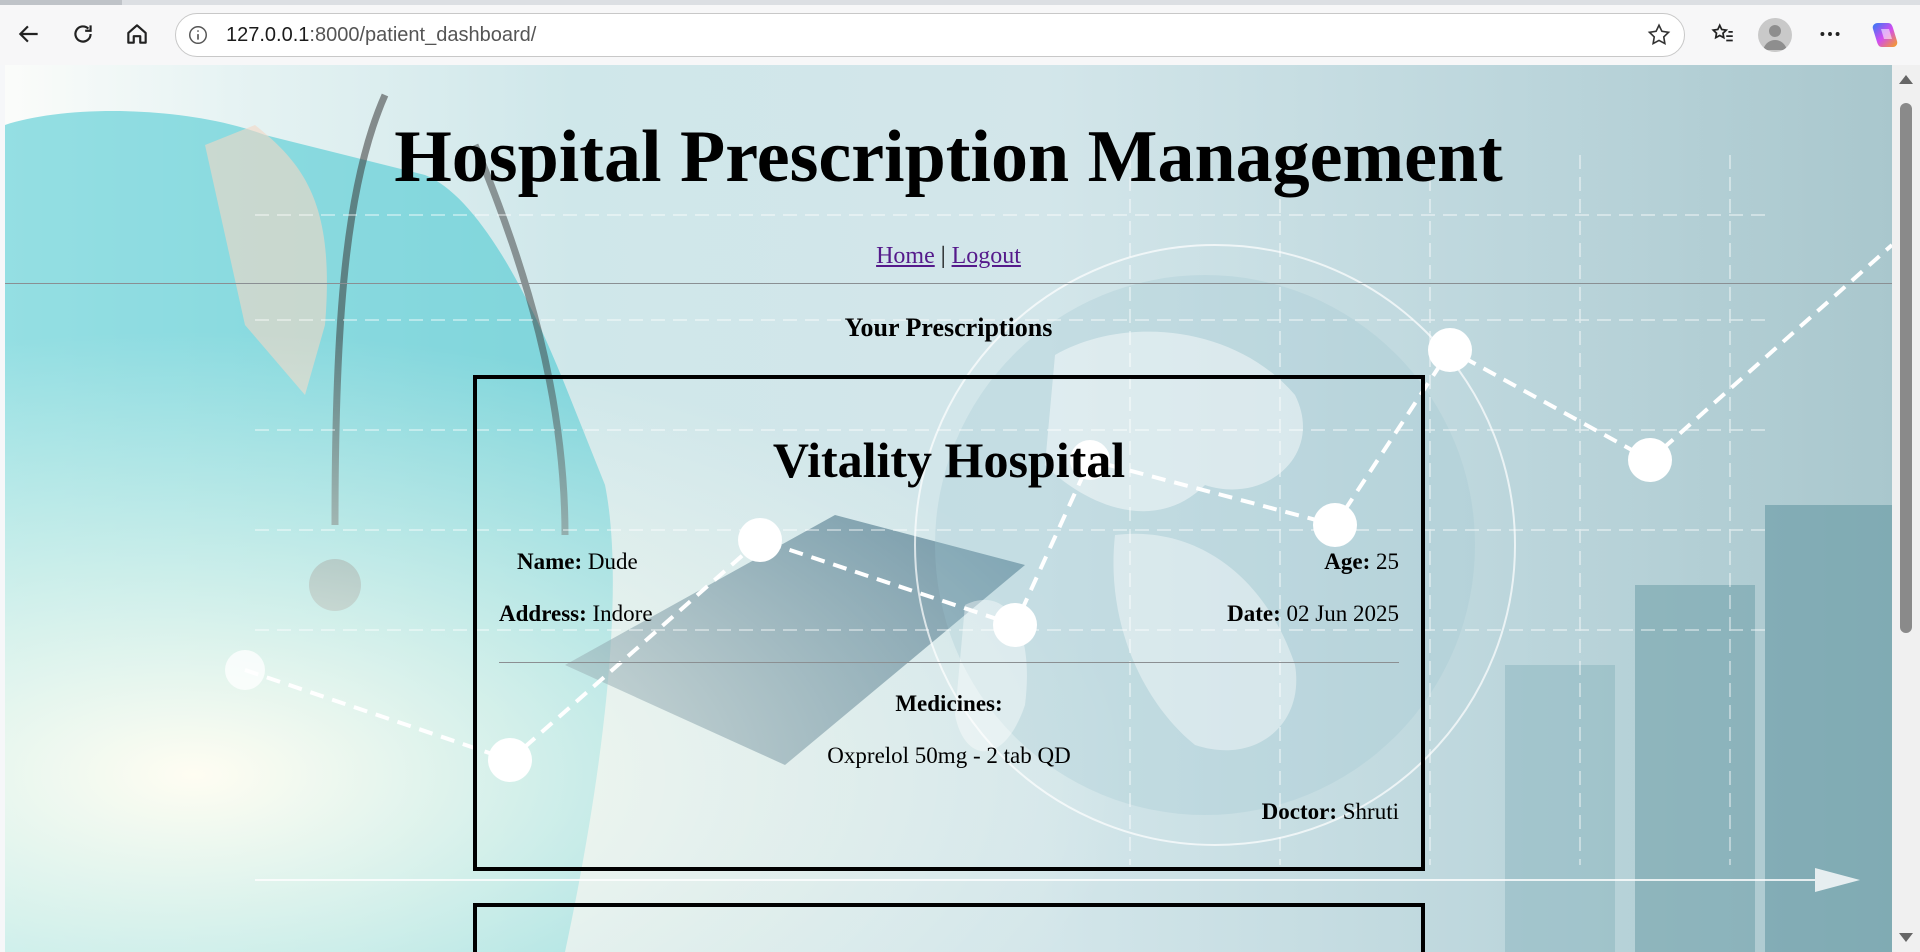  What do you see at coordinates (905, 256) in the screenshot?
I see `home-link: Home` at bounding box center [905, 256].